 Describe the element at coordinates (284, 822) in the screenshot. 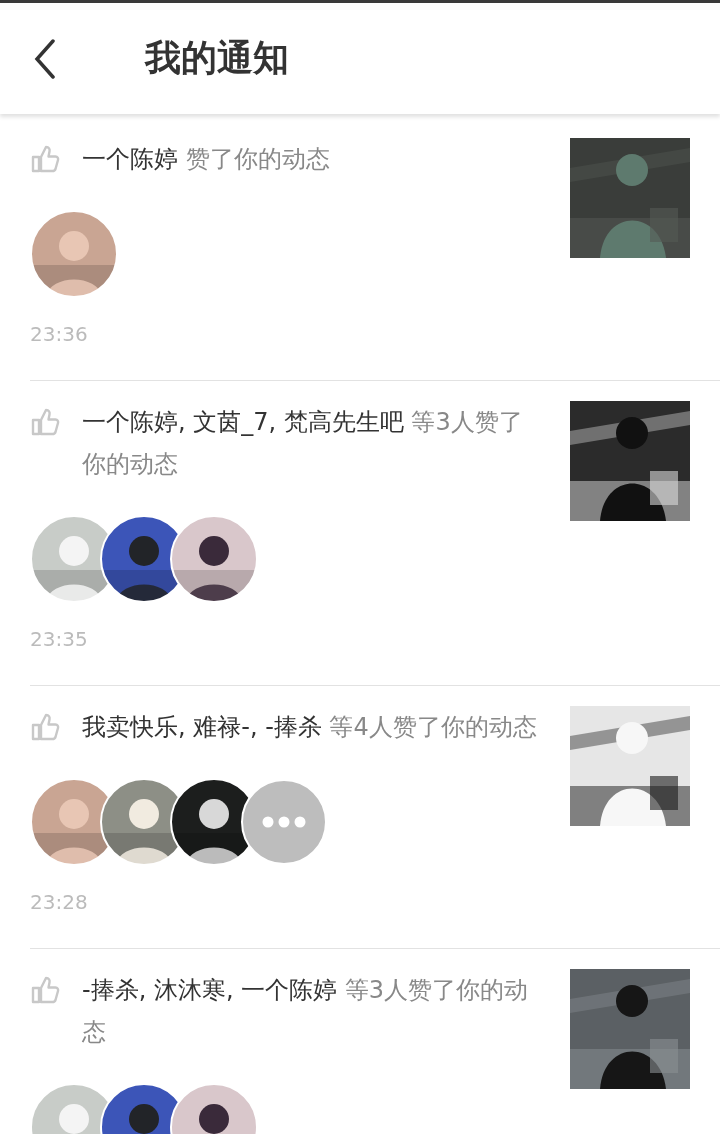

I see `more-icon` at that location.